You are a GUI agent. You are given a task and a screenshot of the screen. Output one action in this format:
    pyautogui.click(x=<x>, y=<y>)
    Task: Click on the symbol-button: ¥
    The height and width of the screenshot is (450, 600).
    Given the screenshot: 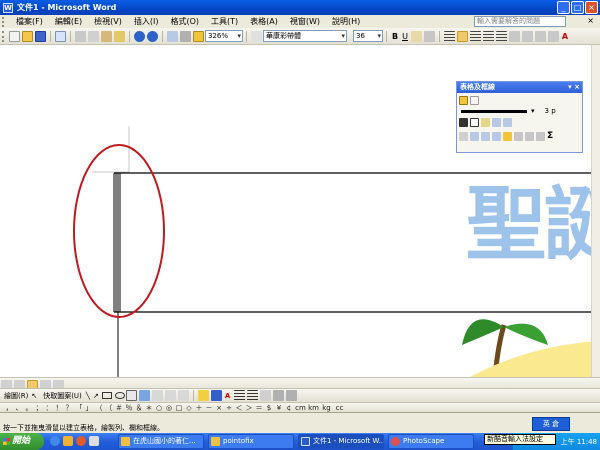 What is the action you would take?
    pyautogui.click(x=279, y=408)
    